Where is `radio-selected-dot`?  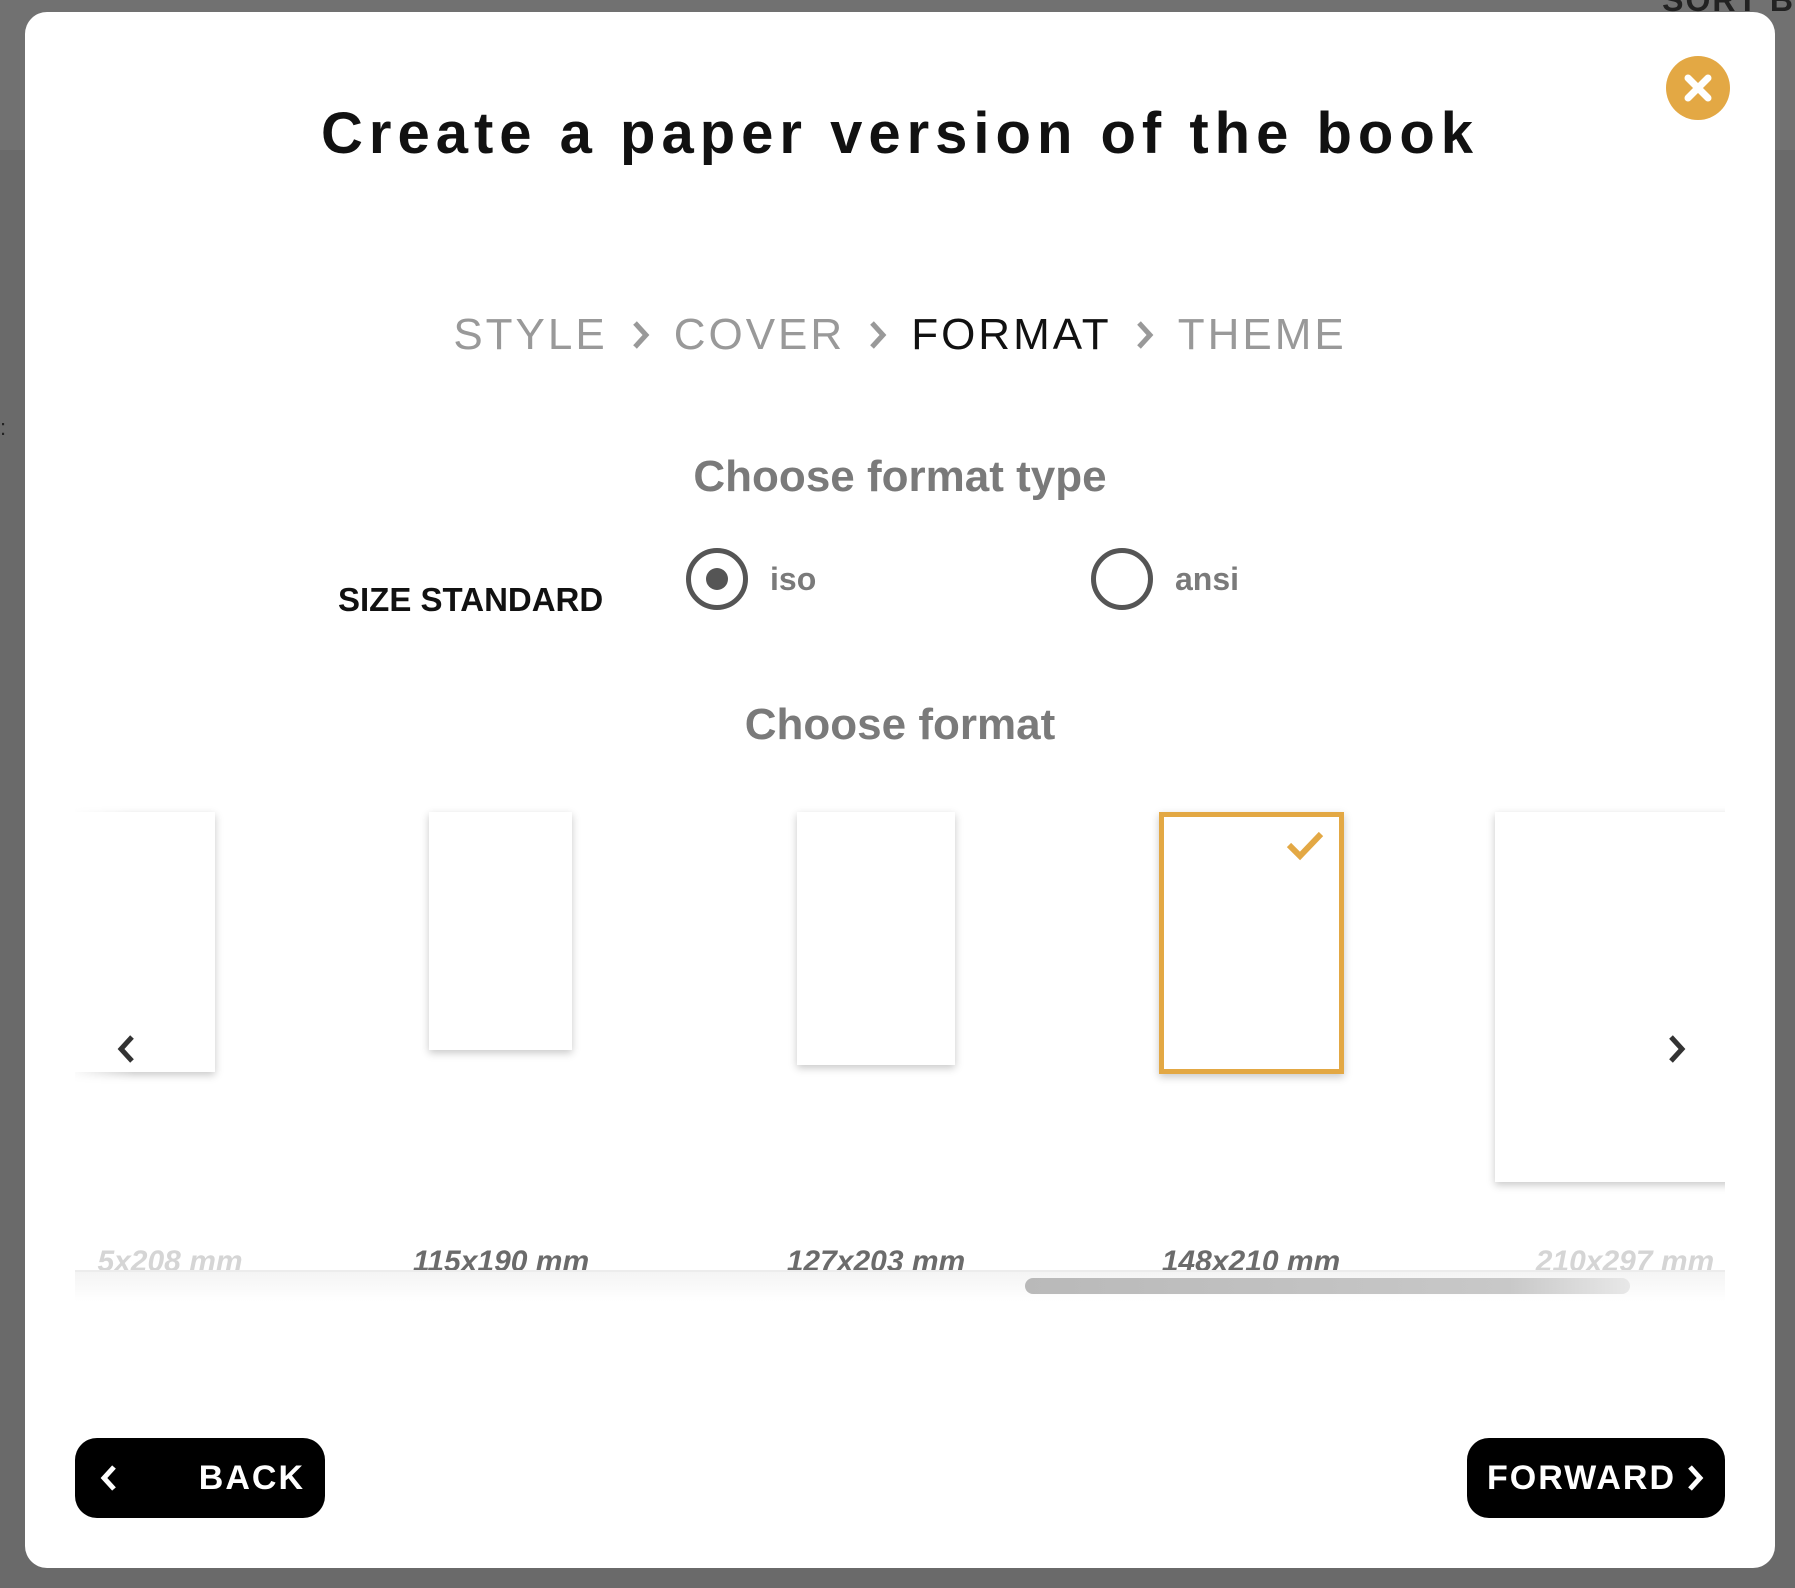
radio-selected-dot is located at coordinates (717, 579).